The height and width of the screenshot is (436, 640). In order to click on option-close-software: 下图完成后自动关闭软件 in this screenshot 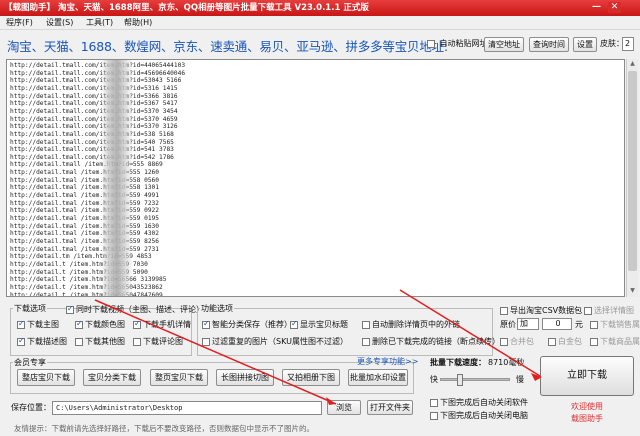, I will do `click(479, 403)`.